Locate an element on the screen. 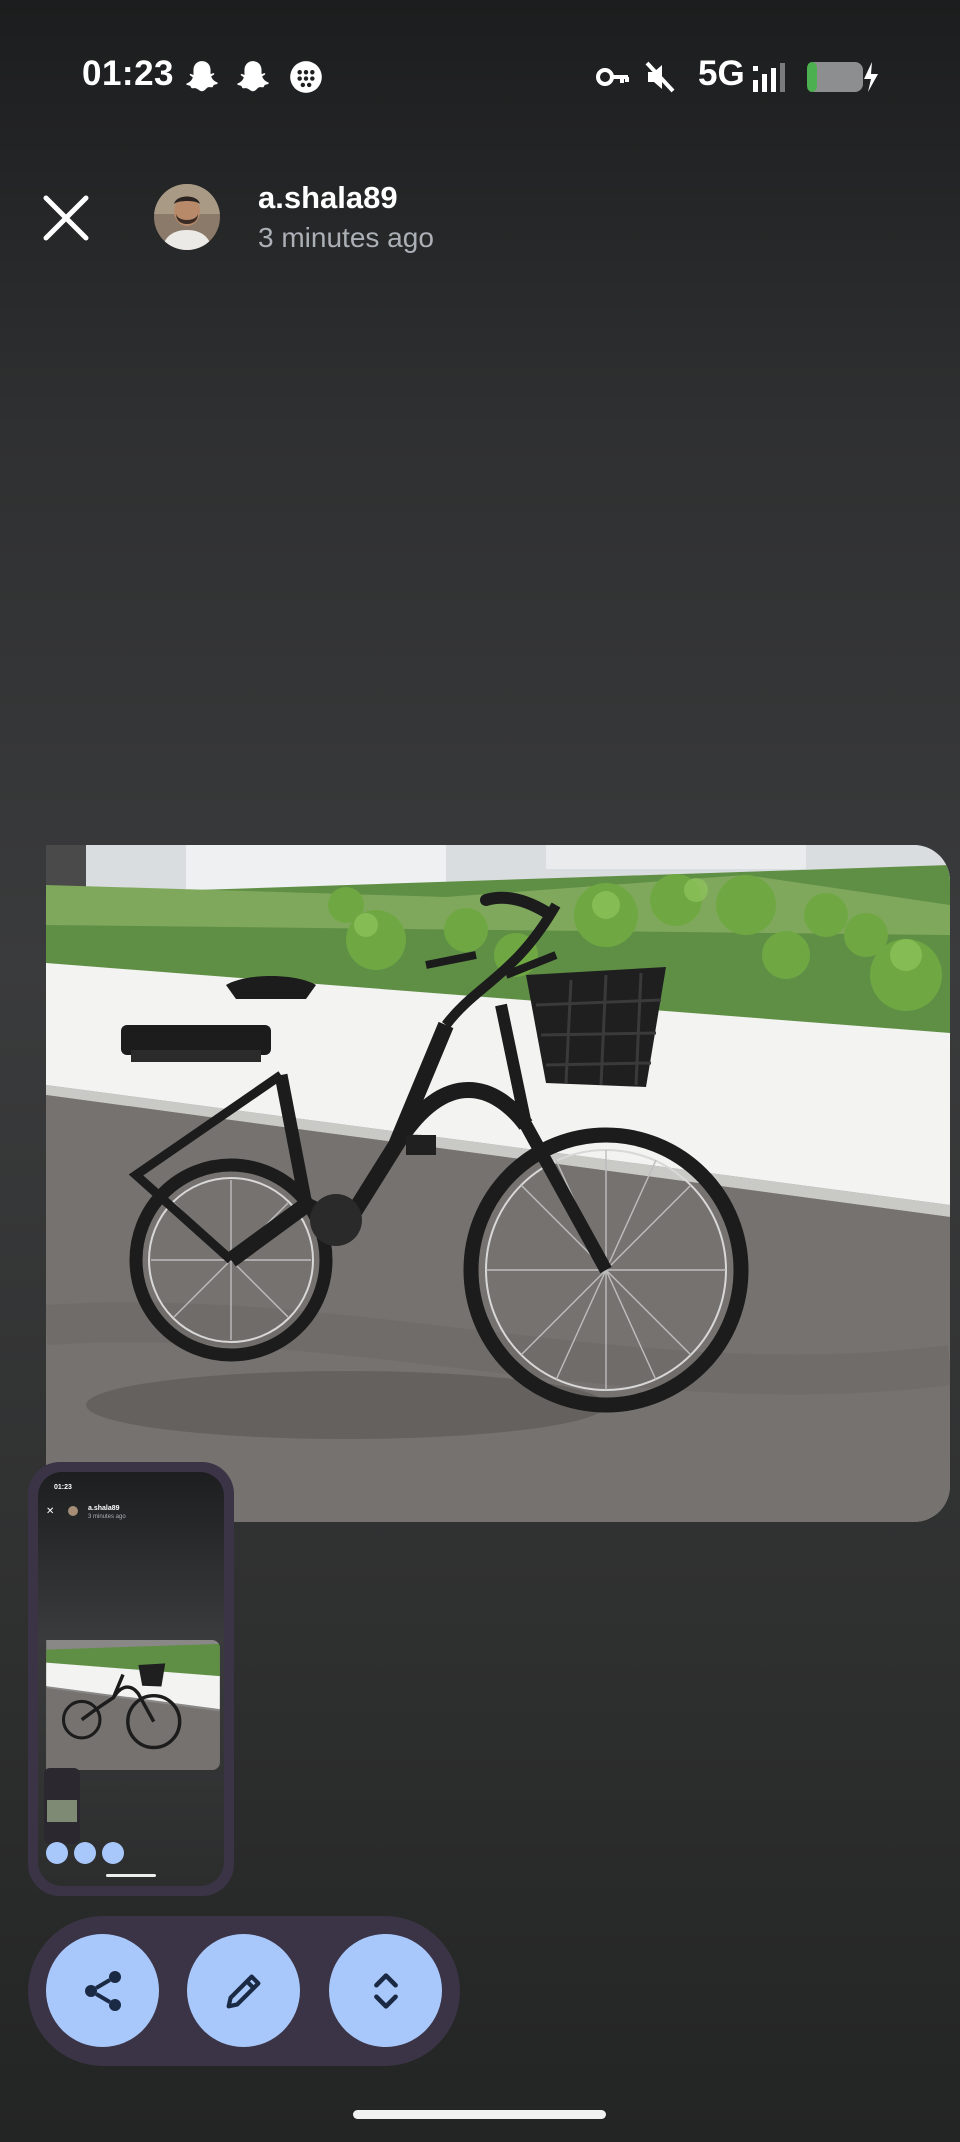 This screenshot has width=960, height=2142. unfold-icon is located at coordinates (385, 1990).